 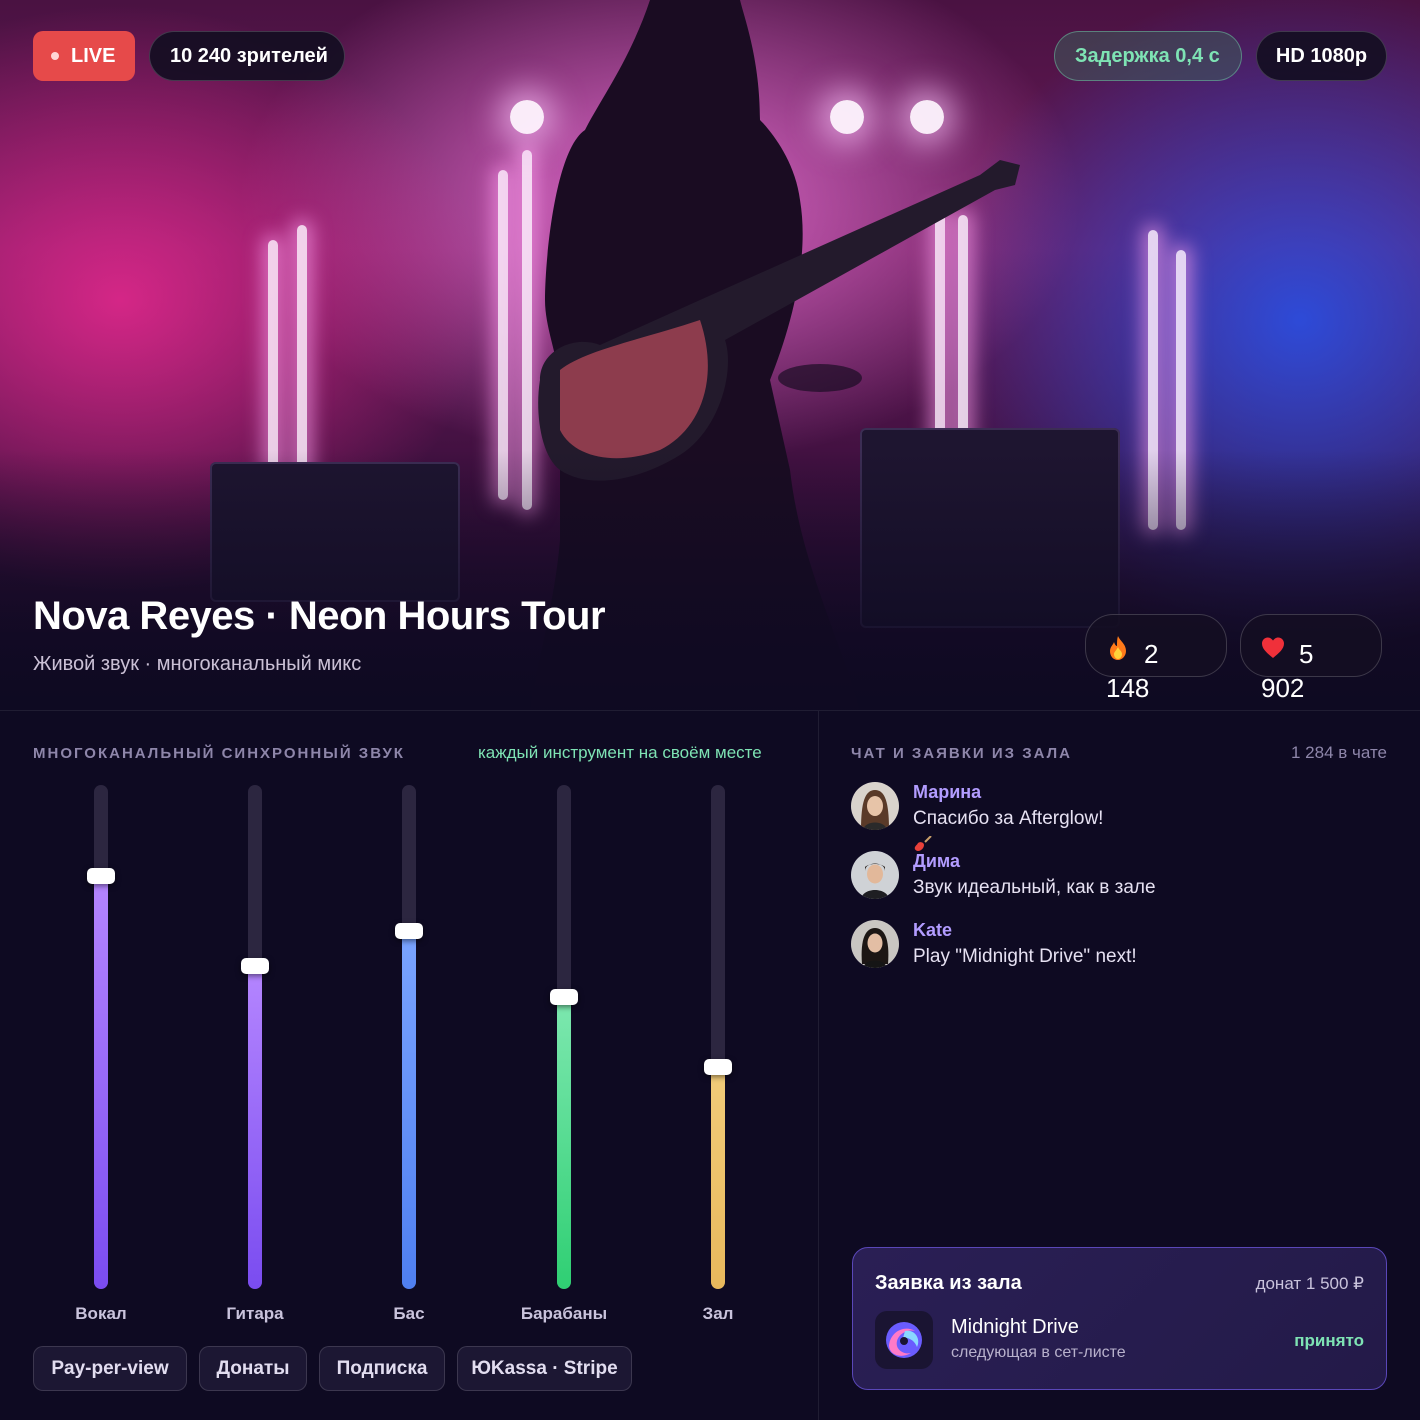 I want to click on live-dot-icon, so click(x=55, y=56).